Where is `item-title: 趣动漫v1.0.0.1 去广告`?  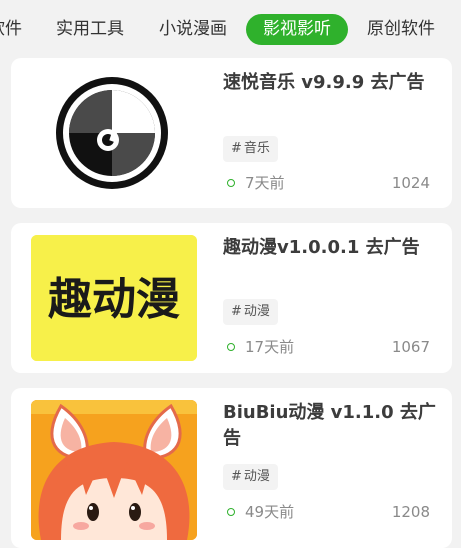 item-title: 趣动漫v1.0.0.1 去广告 is located at coordinates (330, 248).